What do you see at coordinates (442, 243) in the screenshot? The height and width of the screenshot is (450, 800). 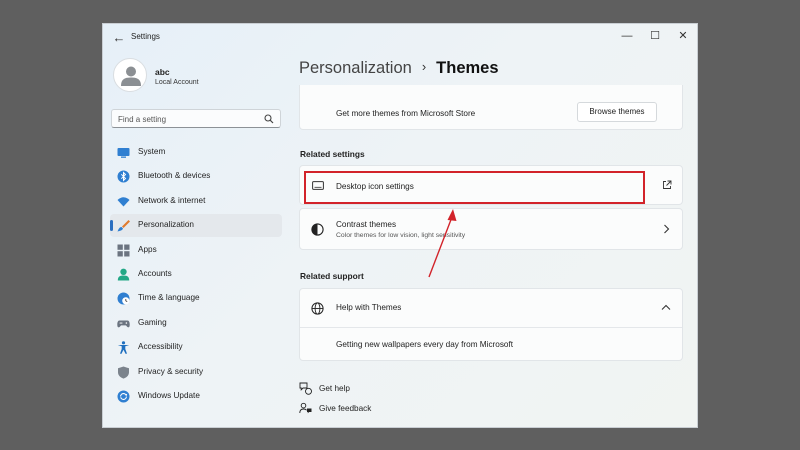 I see `annotation-arrow-icon` at bounding box center [442, 243].